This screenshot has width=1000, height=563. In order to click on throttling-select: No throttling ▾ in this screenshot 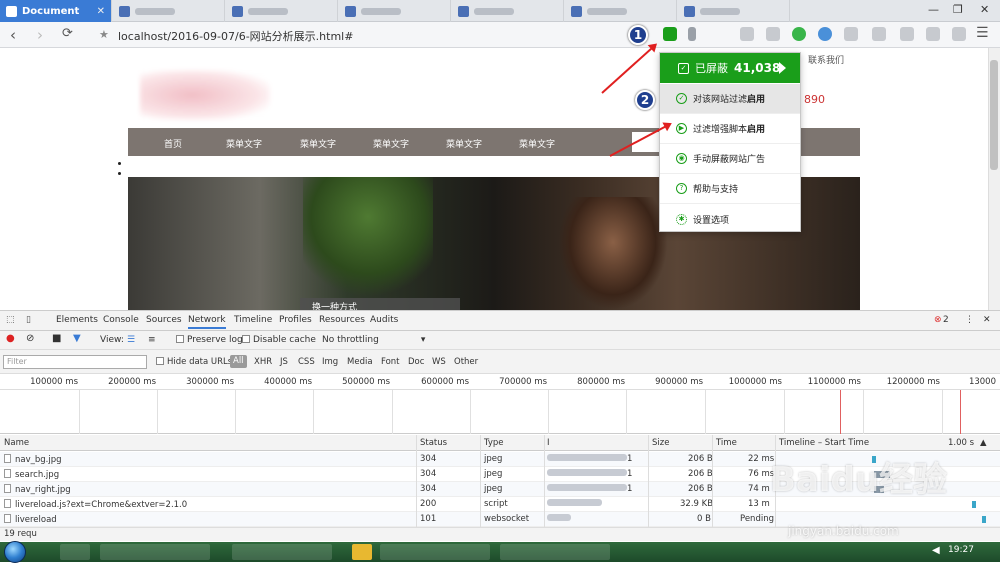, I will do `click(373, 340)`.